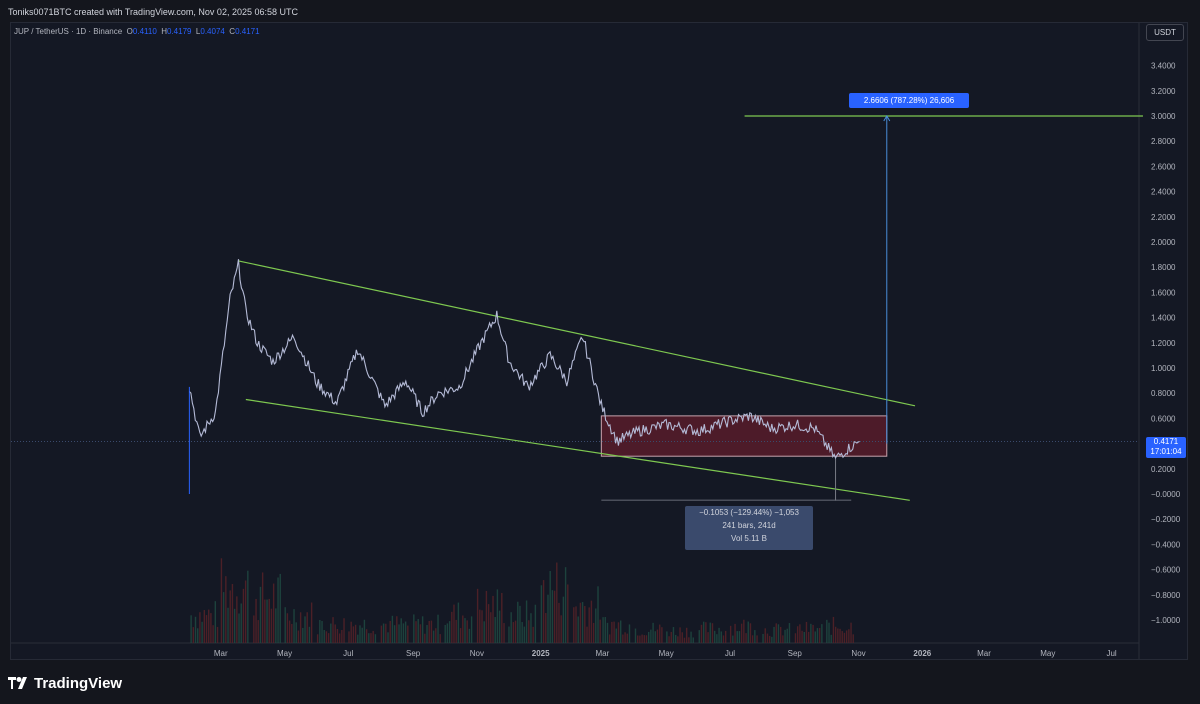 This screenshot has width=1200, height=704. I want to click on x-tick-label: Jul, so click(348, 653).